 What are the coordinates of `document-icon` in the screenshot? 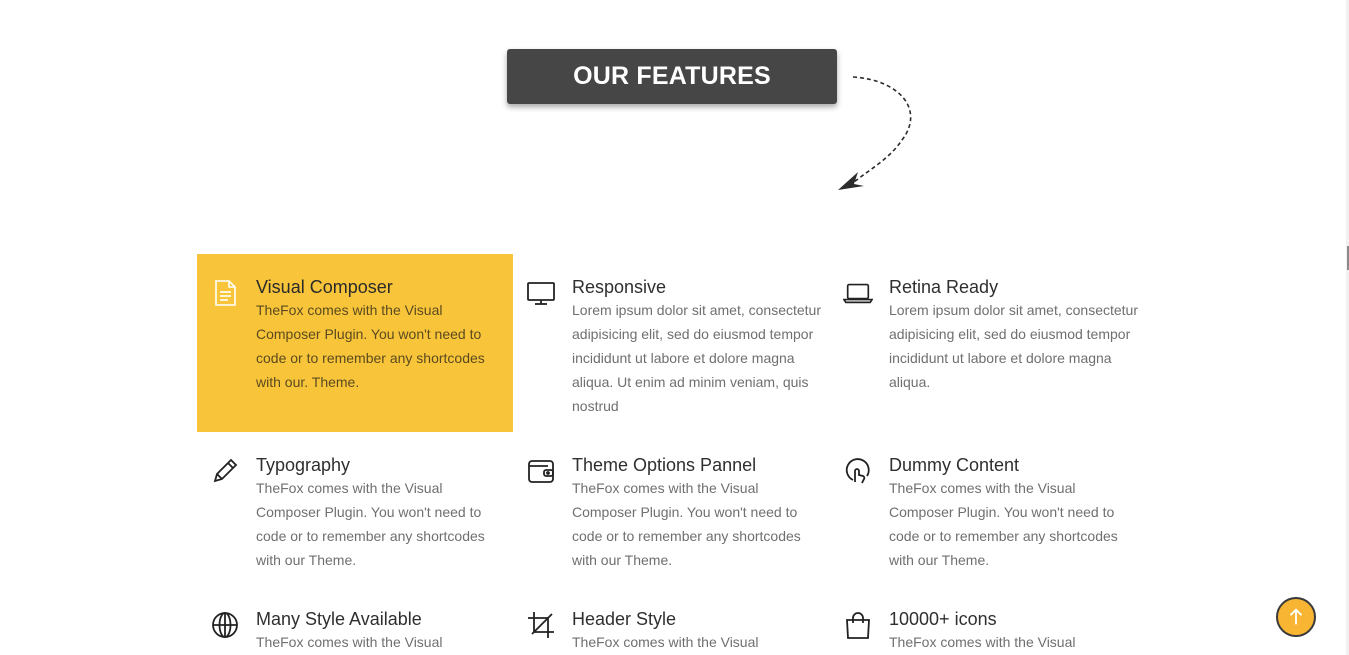 It's located at (225, 293).